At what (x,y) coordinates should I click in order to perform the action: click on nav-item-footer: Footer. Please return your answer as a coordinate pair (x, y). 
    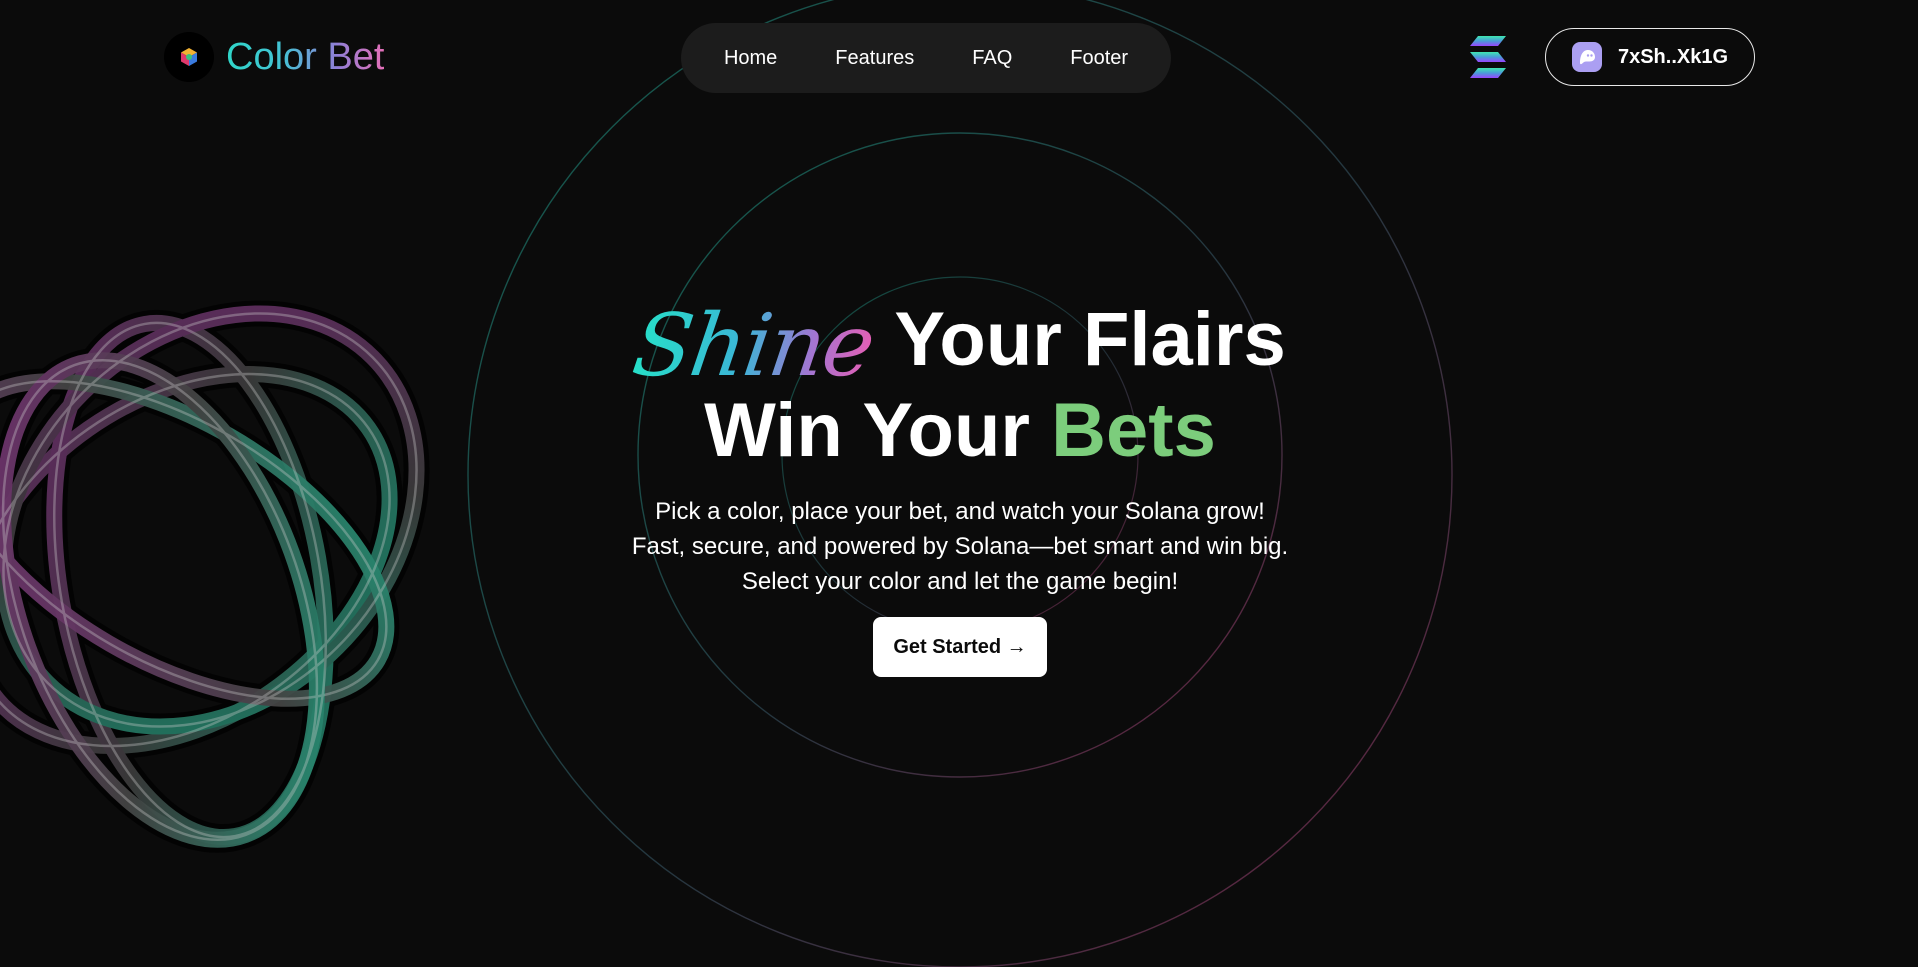
    Looking at the image, I should click on (1099, 58).